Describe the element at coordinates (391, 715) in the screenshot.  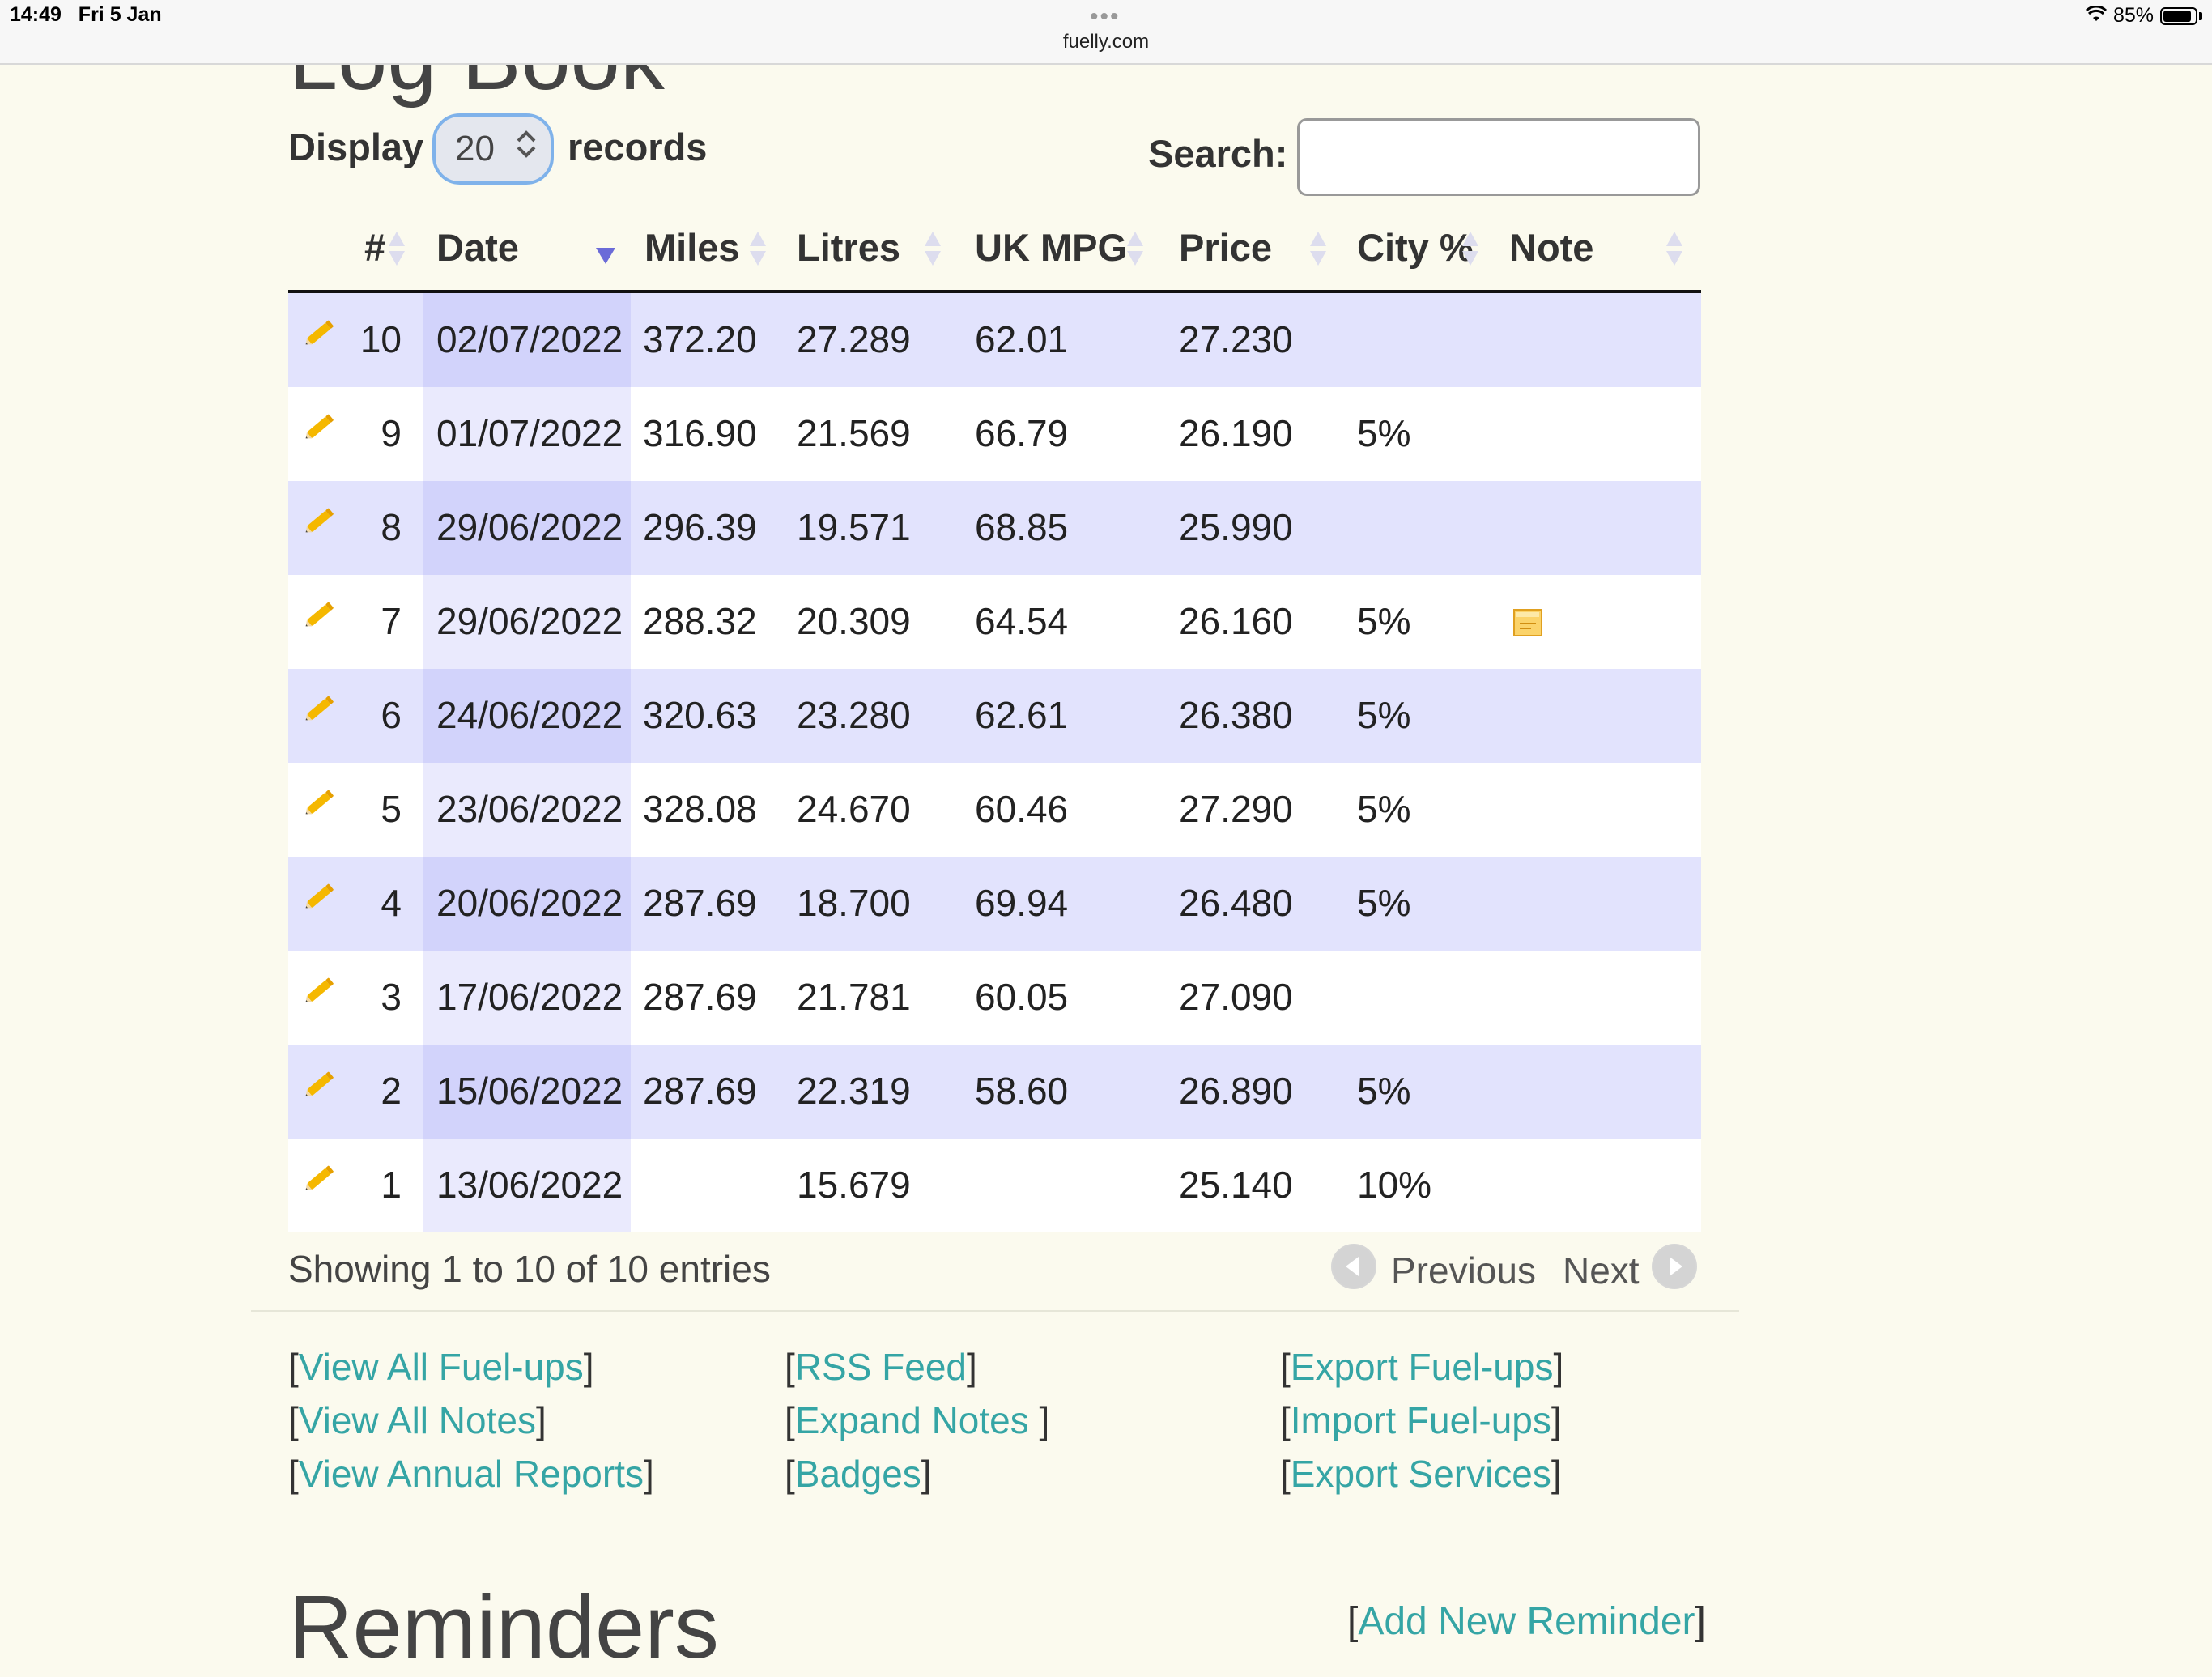
I see `row-number: 6` at that location.